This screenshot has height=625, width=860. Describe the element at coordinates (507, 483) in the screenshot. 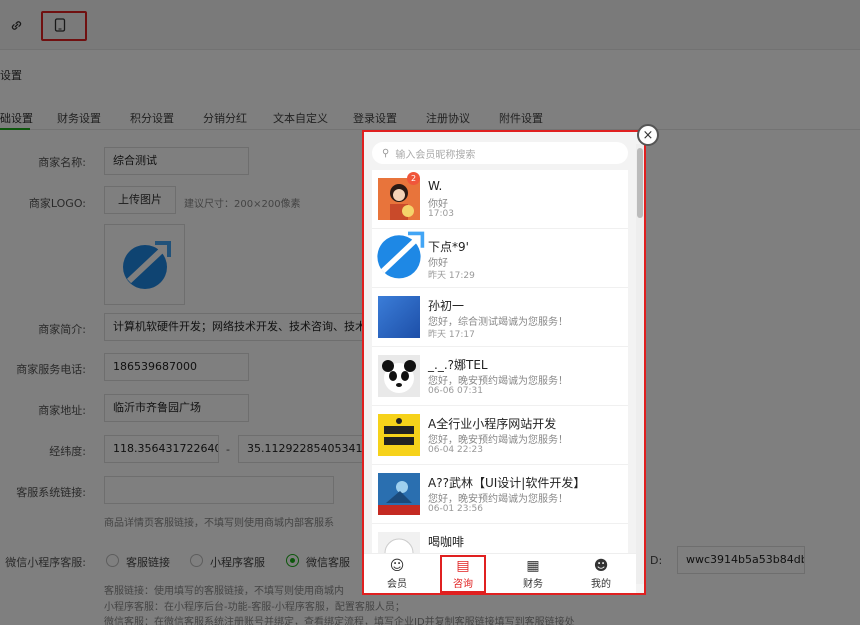

I see `chat-name: A??武林【UI设计|软件开发】` at that location.